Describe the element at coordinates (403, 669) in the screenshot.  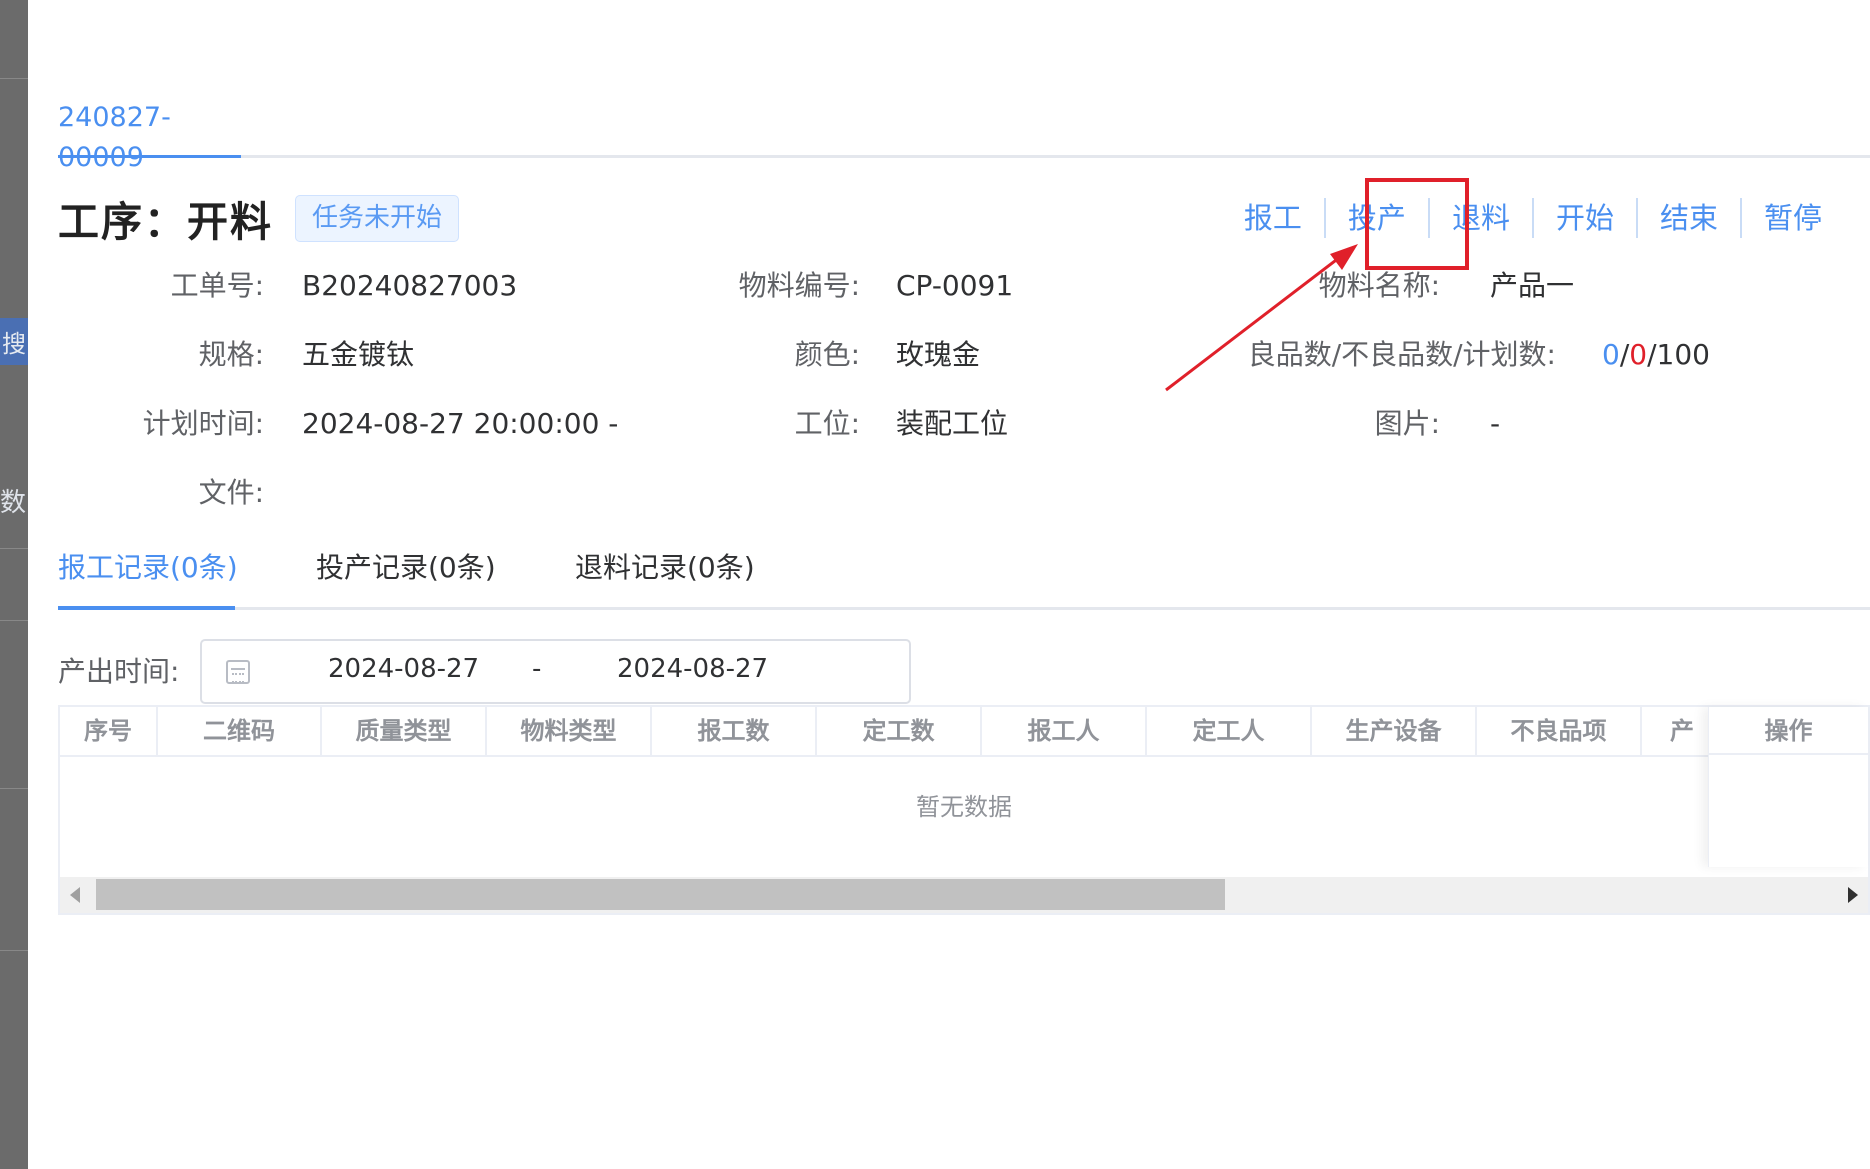
I see `start-date-input: 2024-08-27` at that location.